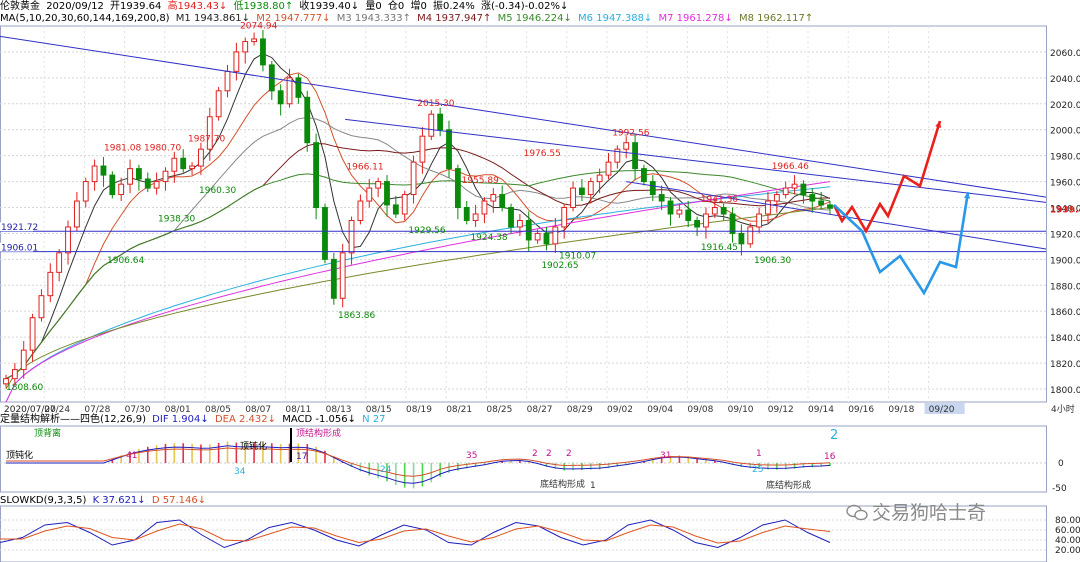 Image resolution: width=1080 pixels, height=562 pixels. Describe the element at coordinates (19, 249) in the screenshot. I see `level-label-1: 1906.01` at that location.